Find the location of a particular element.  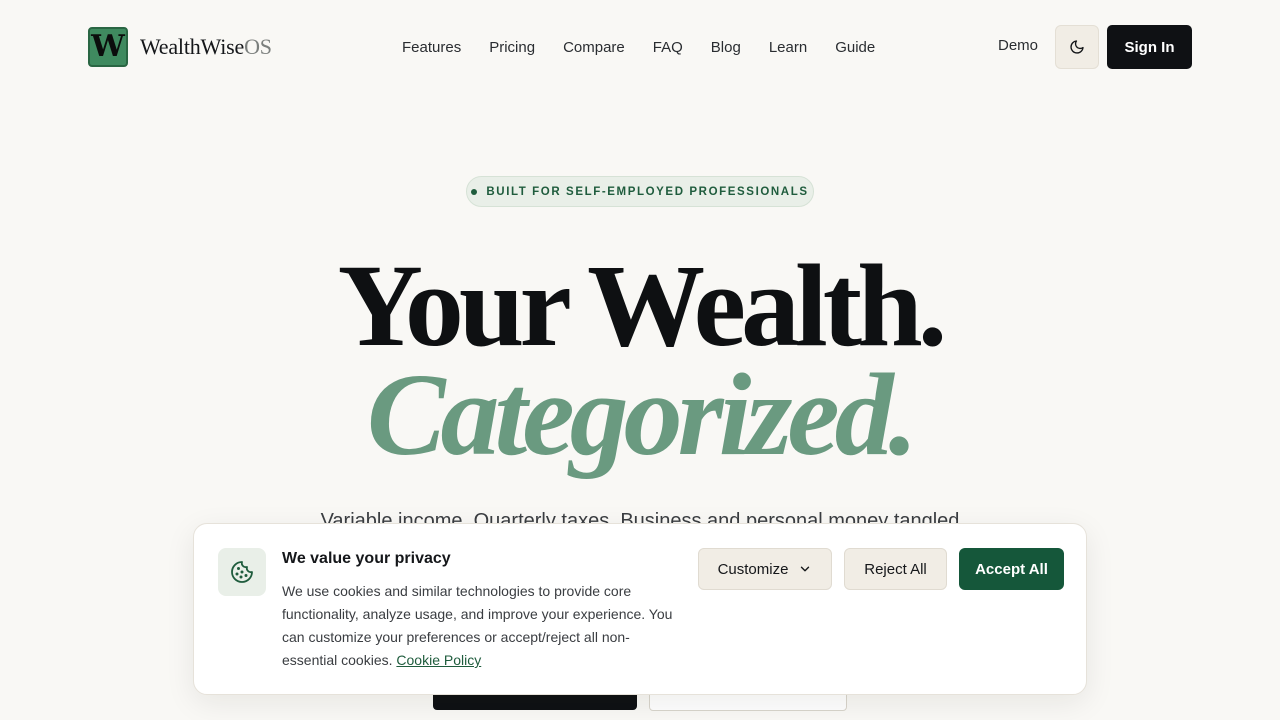

cookie-title: We value your privacy is located at coordinates (366, 558).